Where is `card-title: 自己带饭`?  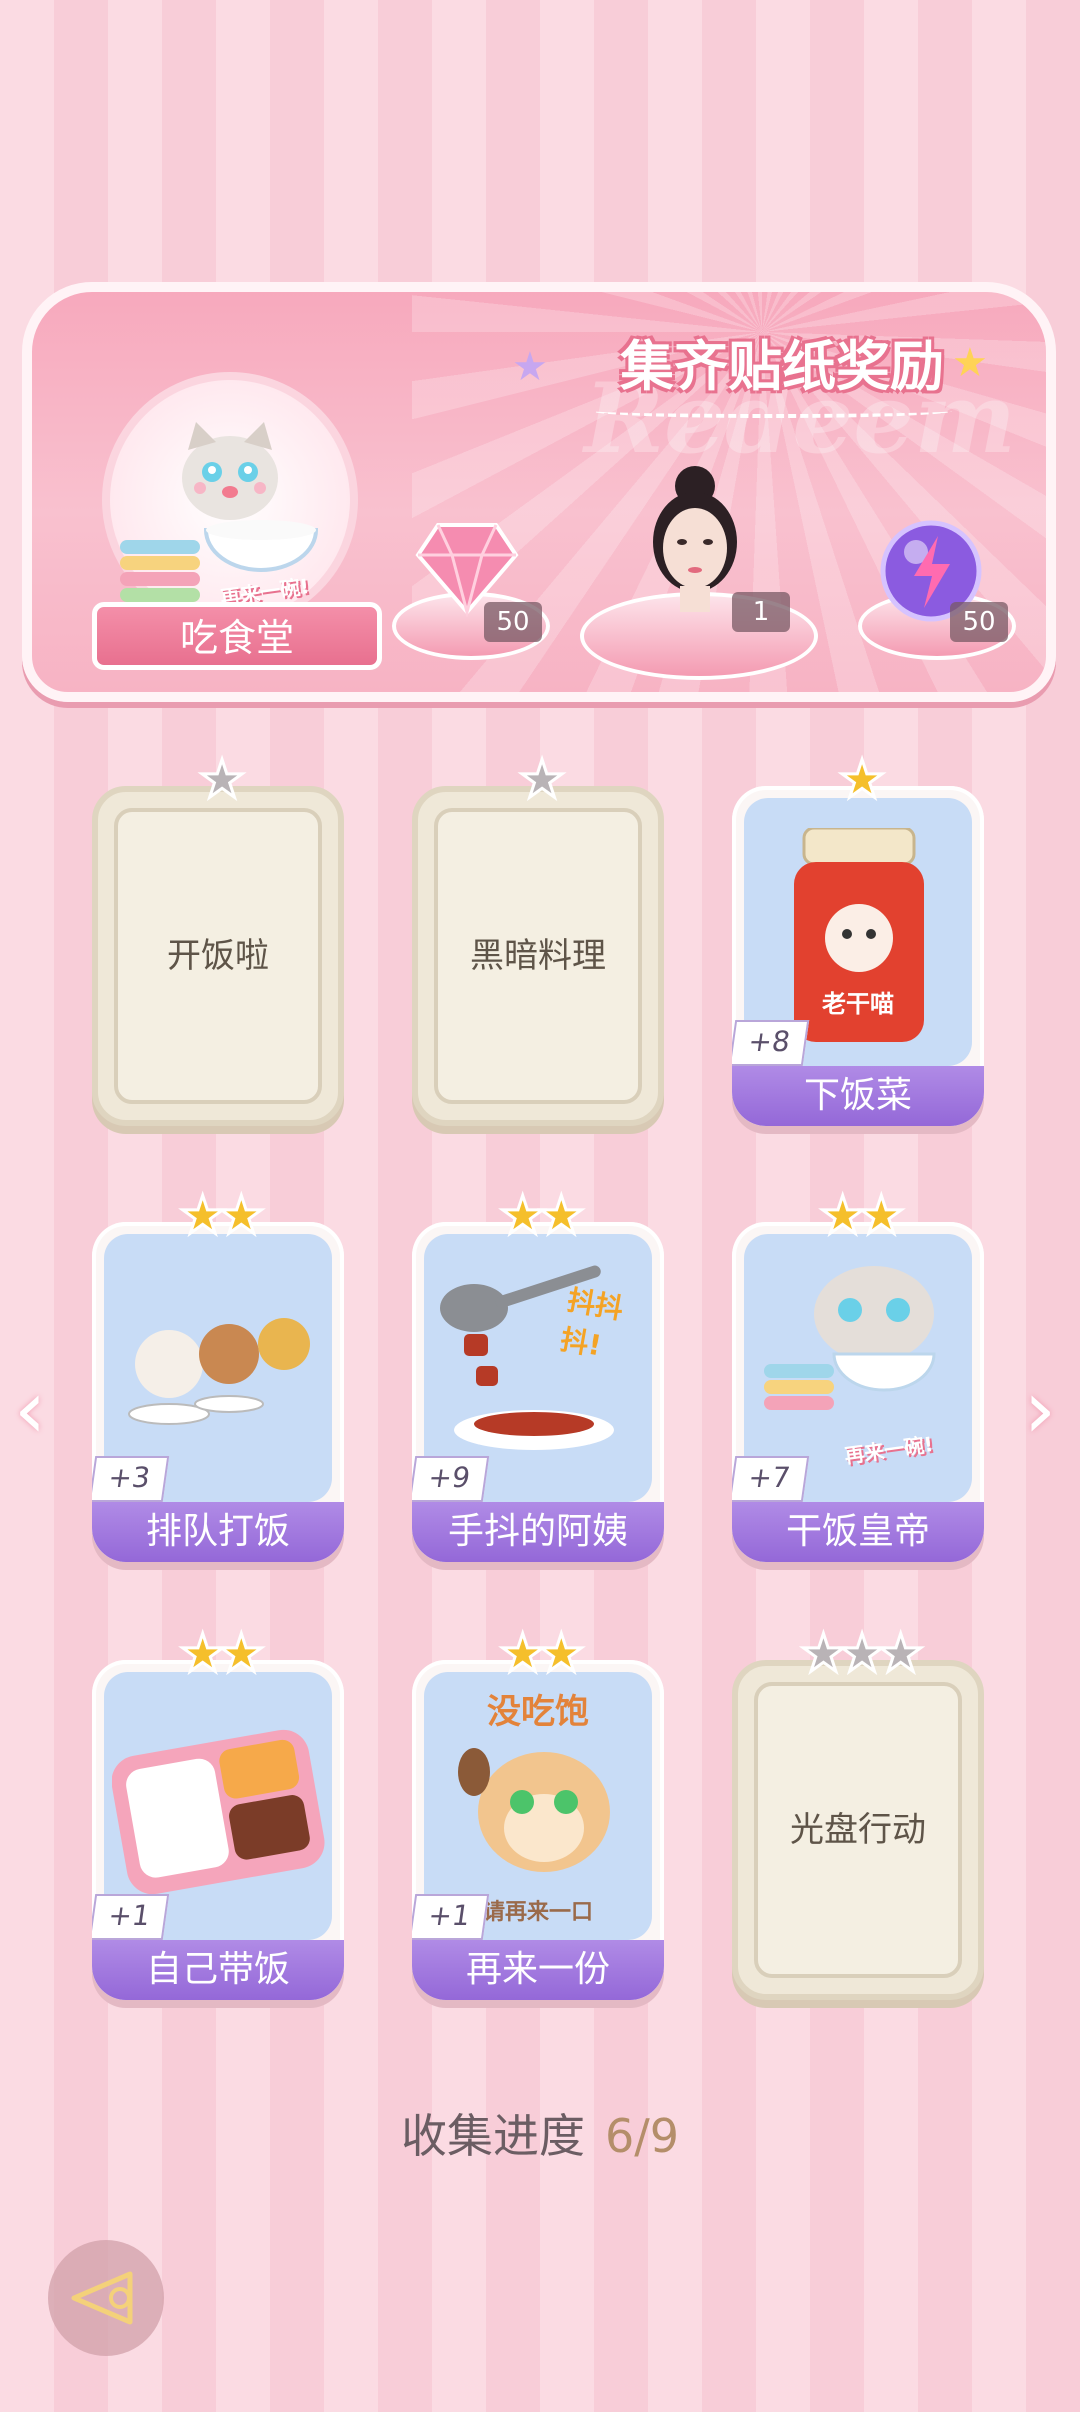
card-title: 自己带饭 is located at coordinates (218, 1970).